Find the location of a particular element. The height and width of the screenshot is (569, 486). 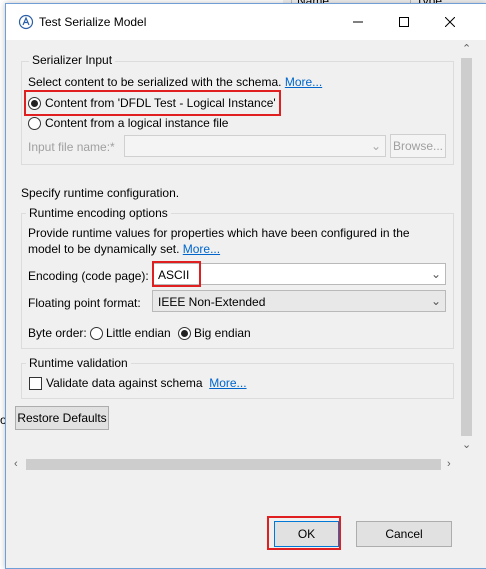

floating-point-value: IEEE Non-Extended is located at coordinates (212, 302).